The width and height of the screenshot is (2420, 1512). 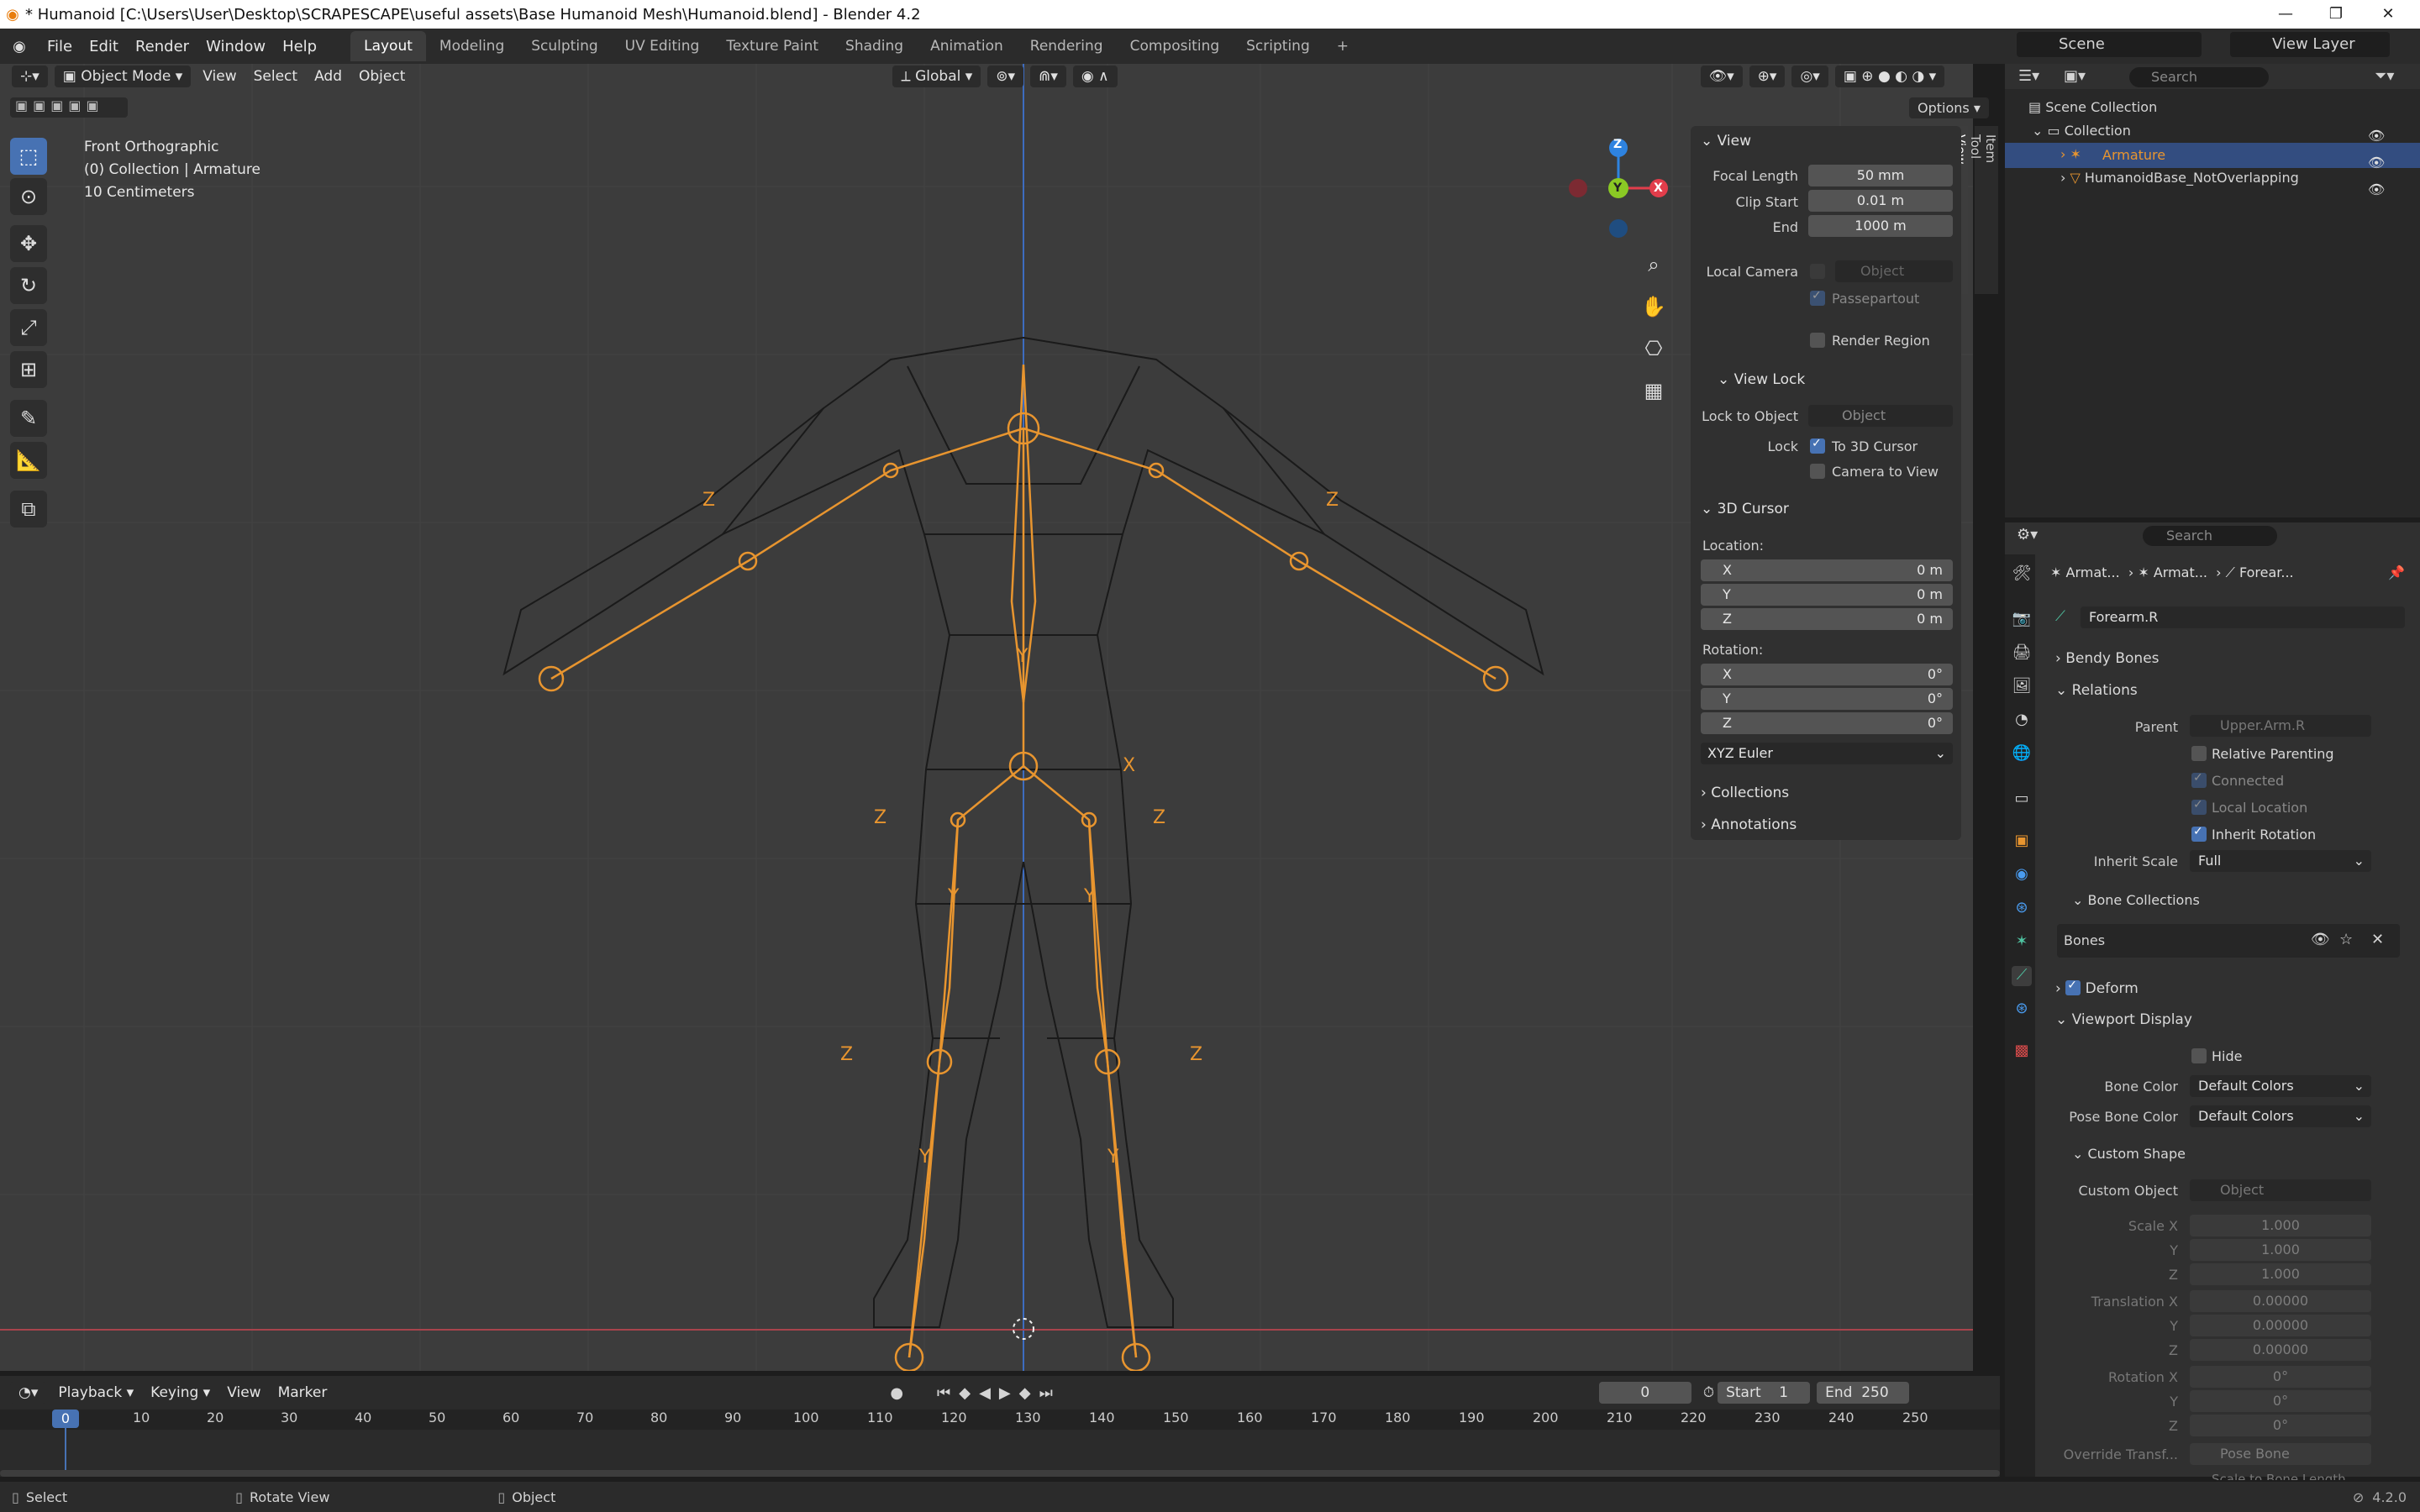 I want to click on bone-constraints-tab-icon: ⊛, so click(x=2022, y=1010).